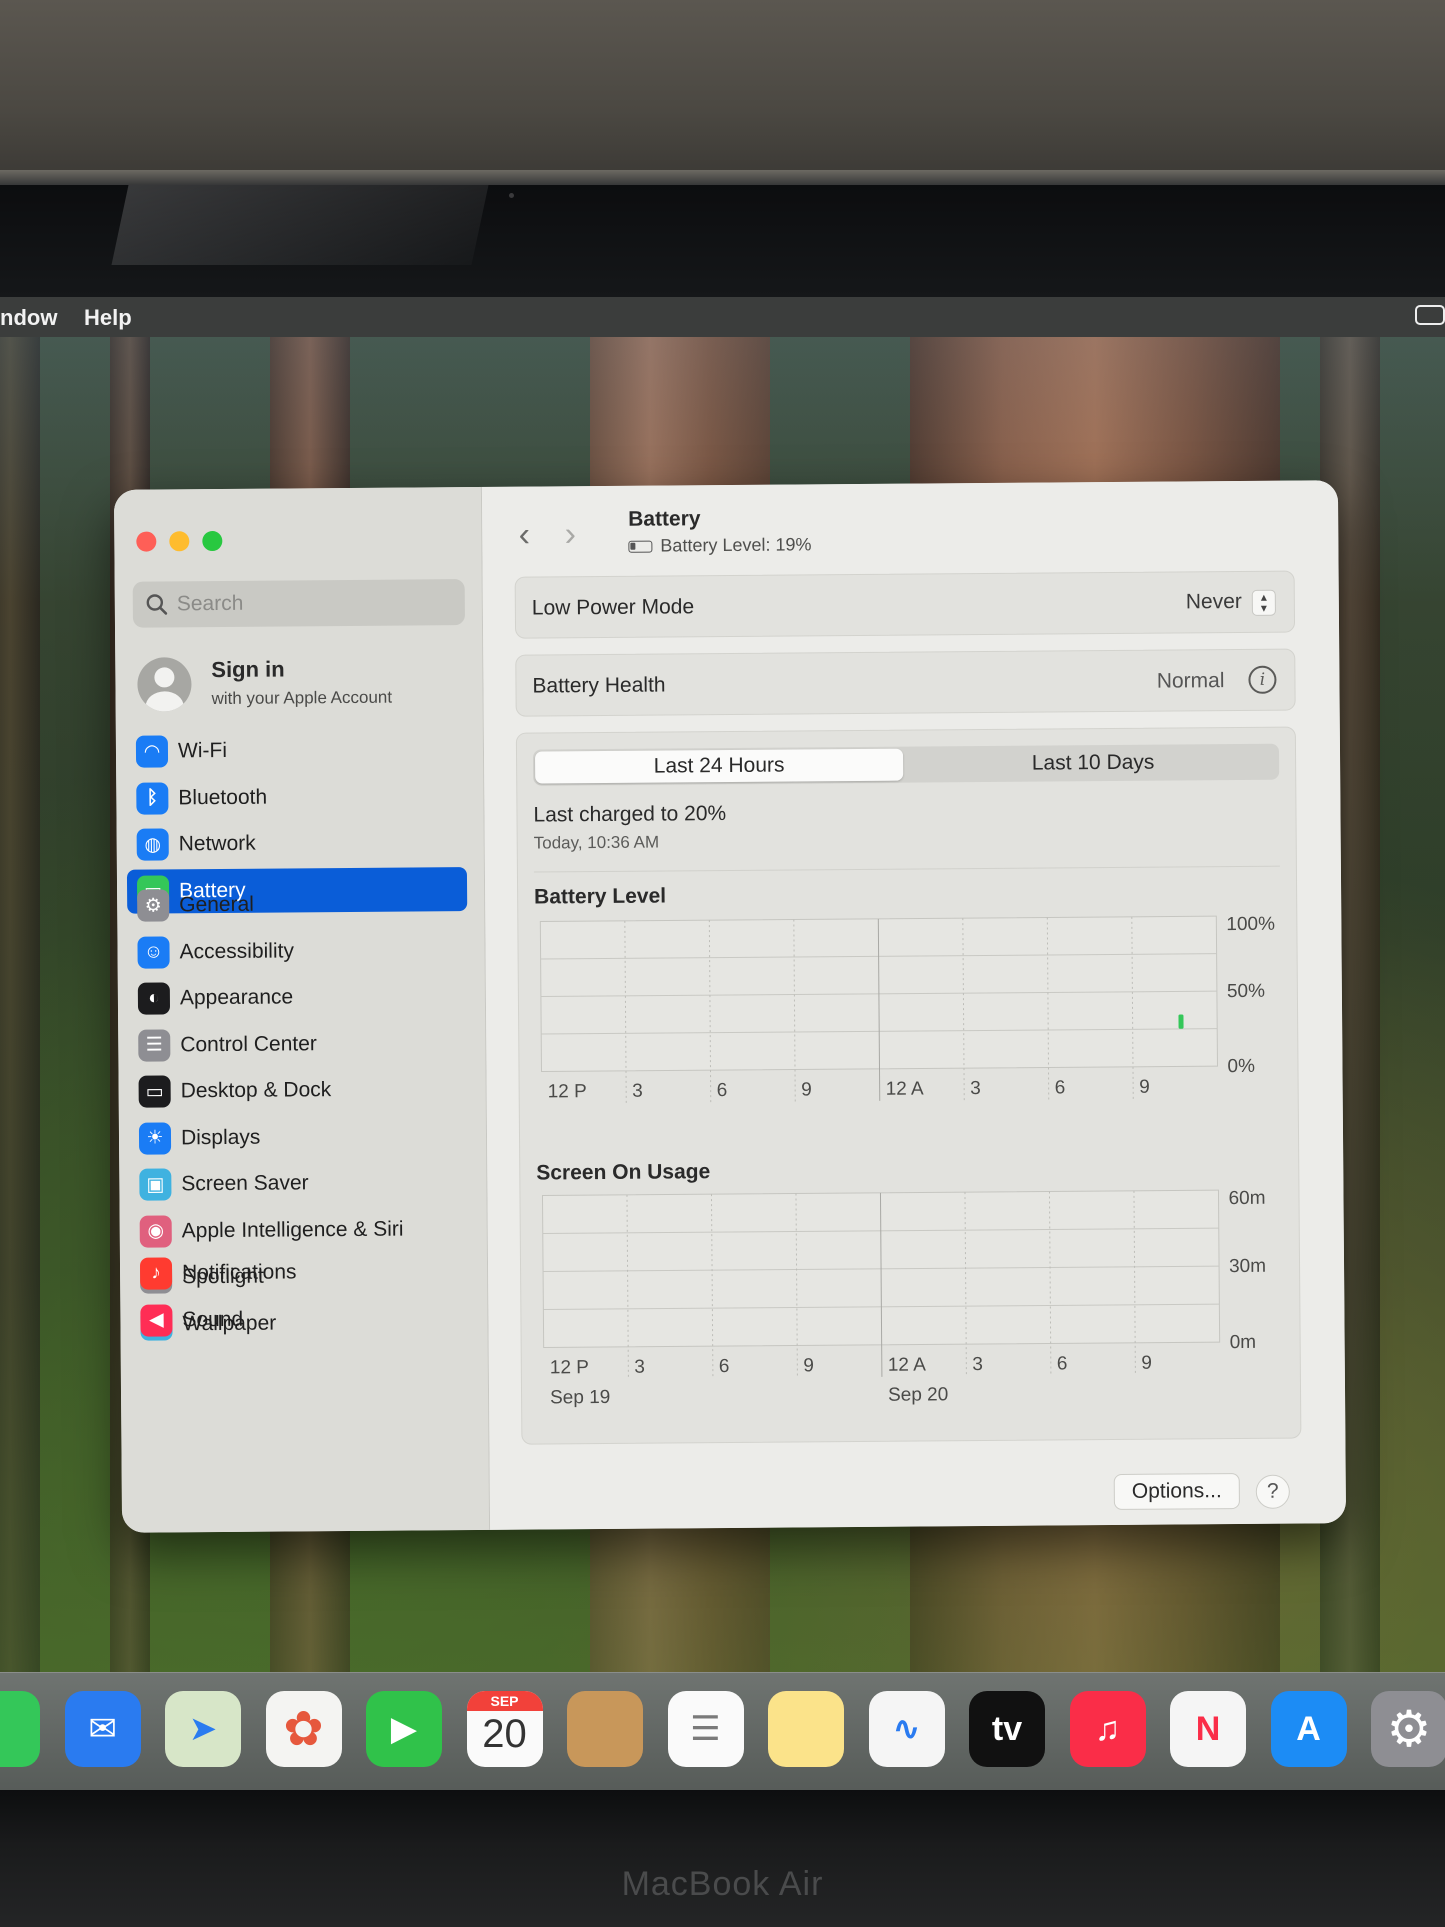  I want to click on music-icon: ♫, so click(1107, 1729).